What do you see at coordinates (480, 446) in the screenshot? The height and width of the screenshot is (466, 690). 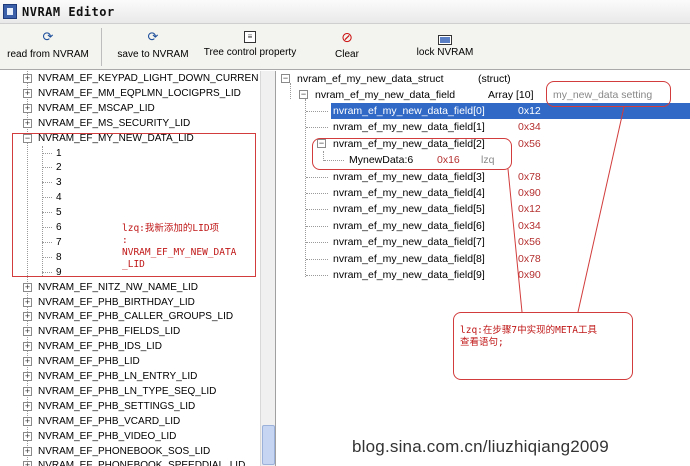 I see `watermark: blog.sina.com.cn/liuzhiqiang2009` at bounding box center [480, 446].